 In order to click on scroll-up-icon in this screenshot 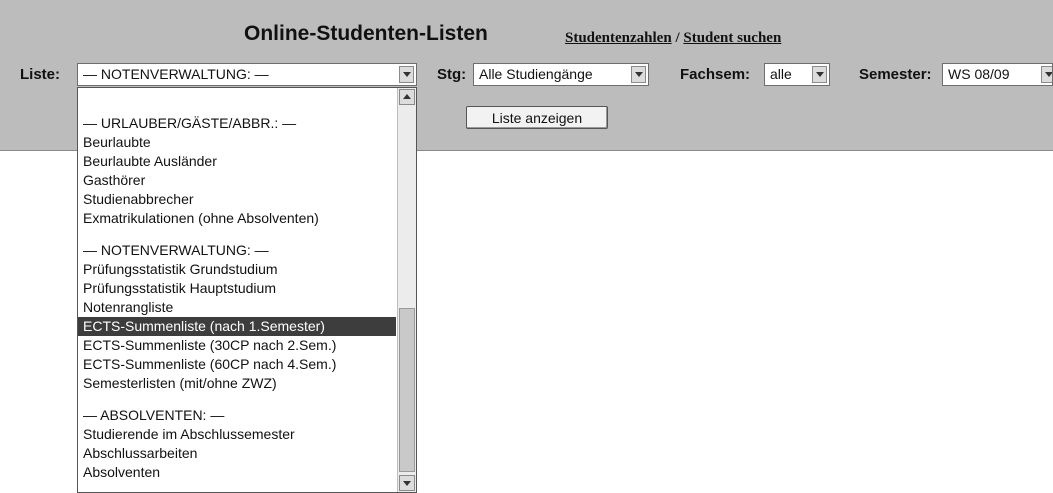, I will do `click(407, 97)`.